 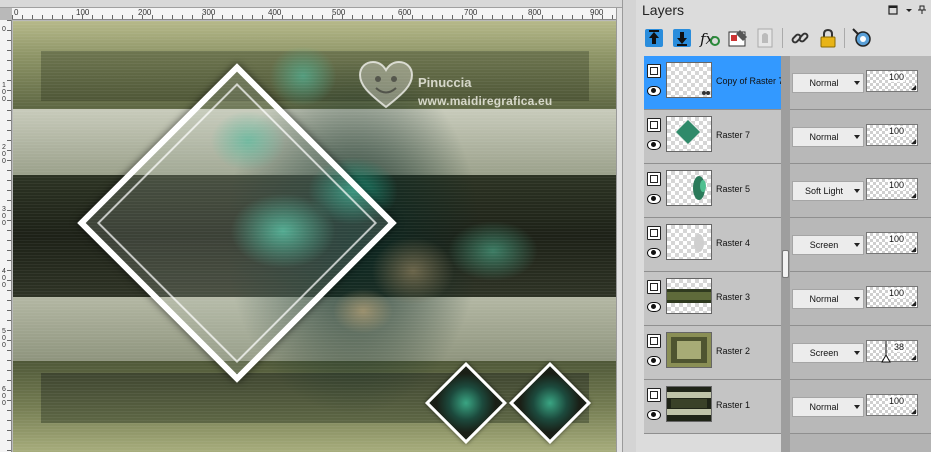 What do you see at coordinates (629, 226) in the screenshot?
I see `panel-splitter` at bounding box center [629, 226].